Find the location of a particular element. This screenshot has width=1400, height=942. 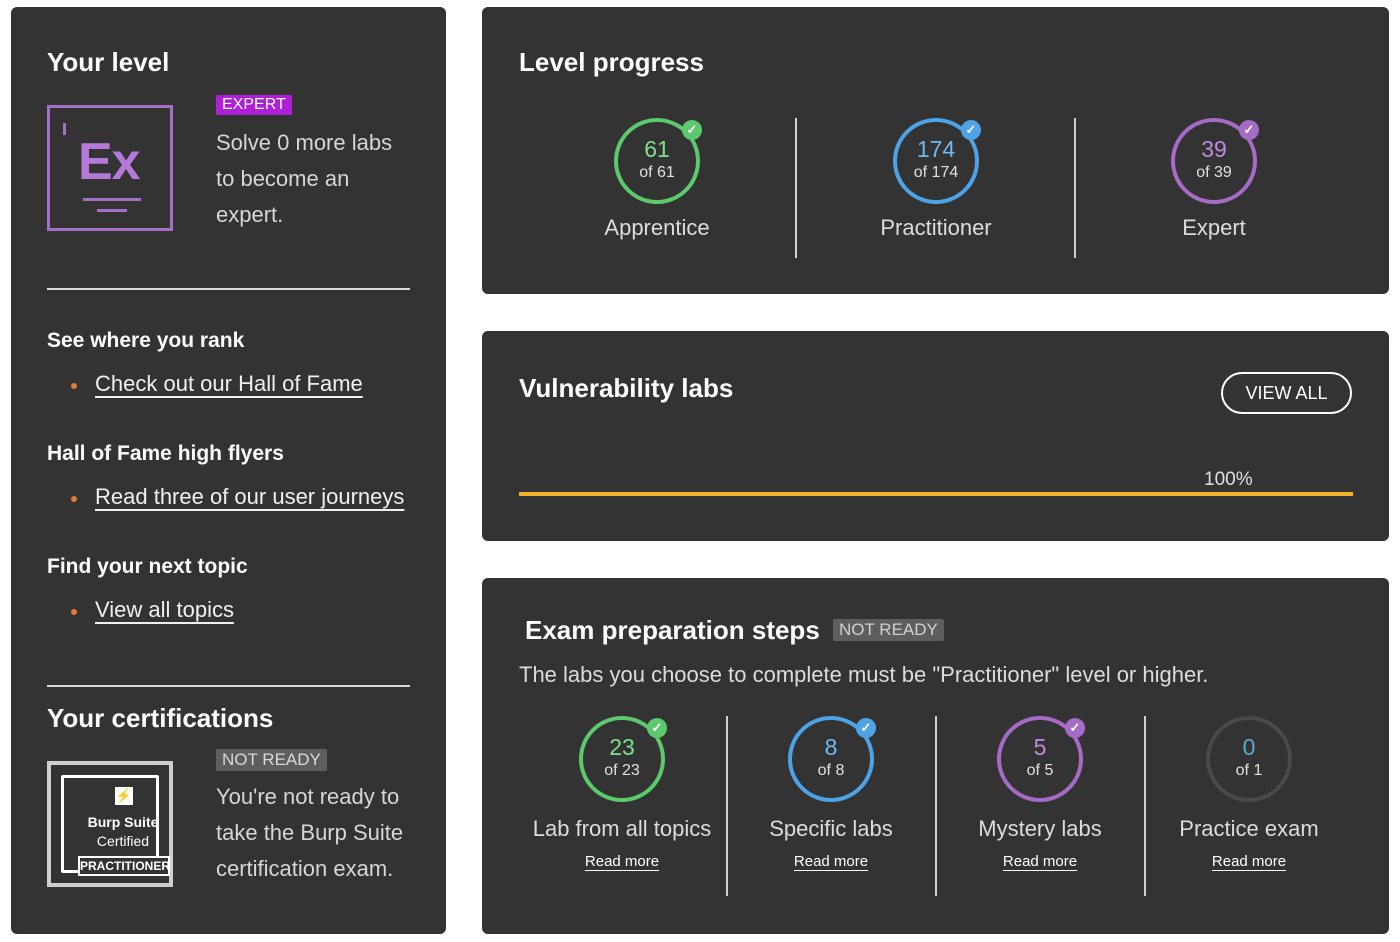

ring-value: 39 is located at coordinates (1214, 149).